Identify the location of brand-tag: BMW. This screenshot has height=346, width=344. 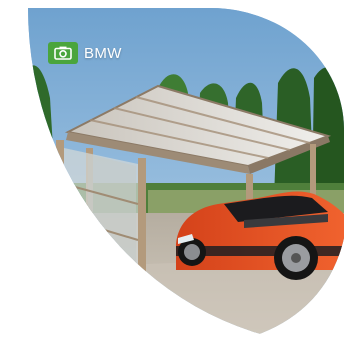
(85, 53).